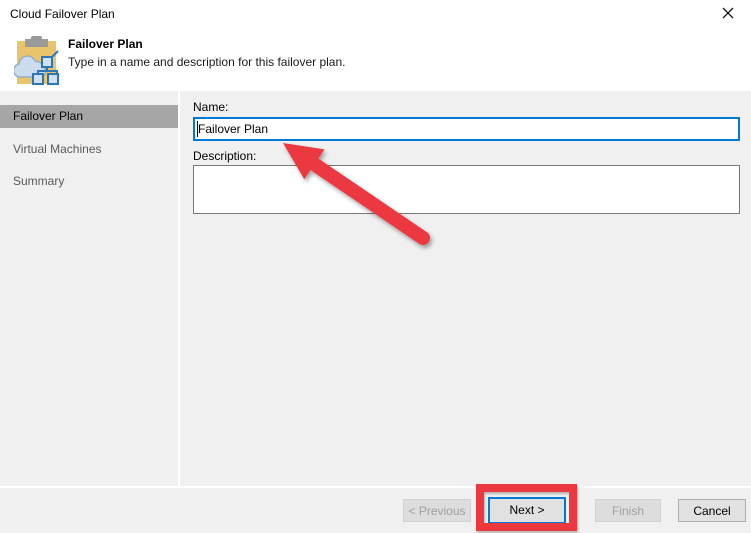 This screenshot has height=533, width=751. Describe the element at coordinates (466, 129) in the screenshot. I see `name-input` at that location.